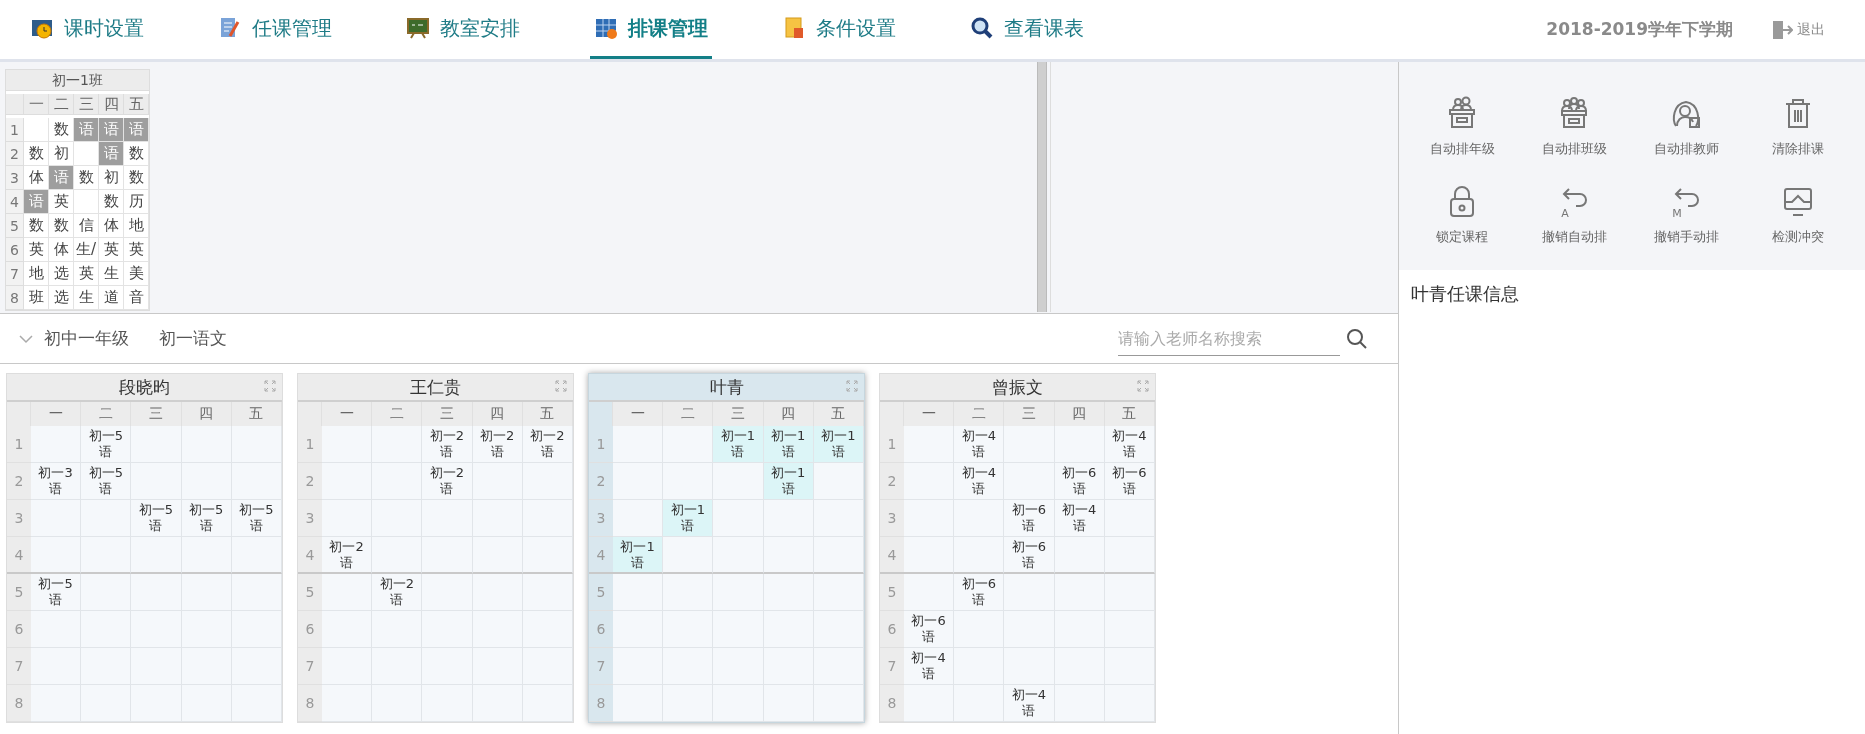  I want to click on subject-cell: 道, so click(111, 298).